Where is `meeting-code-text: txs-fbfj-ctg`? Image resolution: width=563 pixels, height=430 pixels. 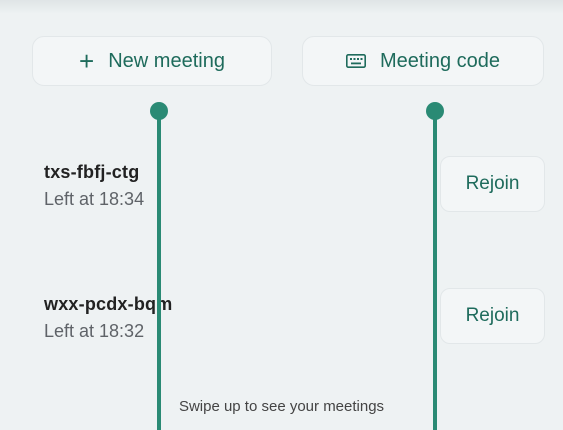 meeting-code-text: txs-fbfj-ctg is located at coordinates (92, 172).